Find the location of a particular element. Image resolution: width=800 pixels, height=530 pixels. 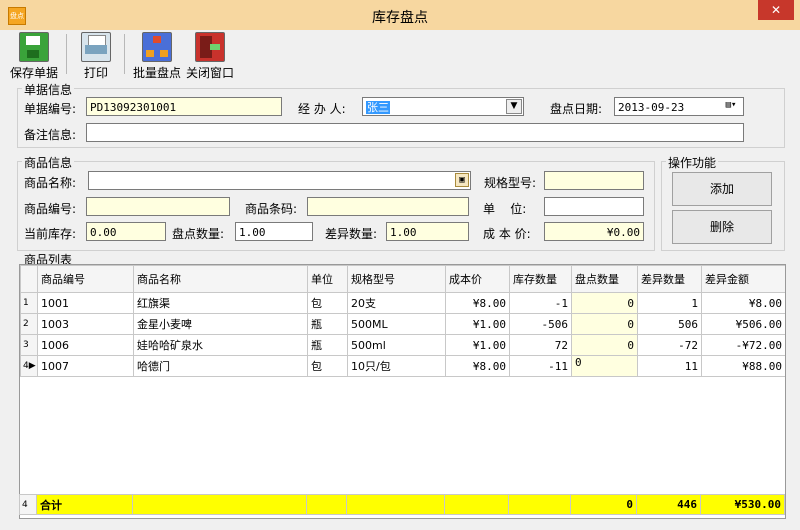

doc-no-field: PD13092301001 is located at coordinates (184, 106).